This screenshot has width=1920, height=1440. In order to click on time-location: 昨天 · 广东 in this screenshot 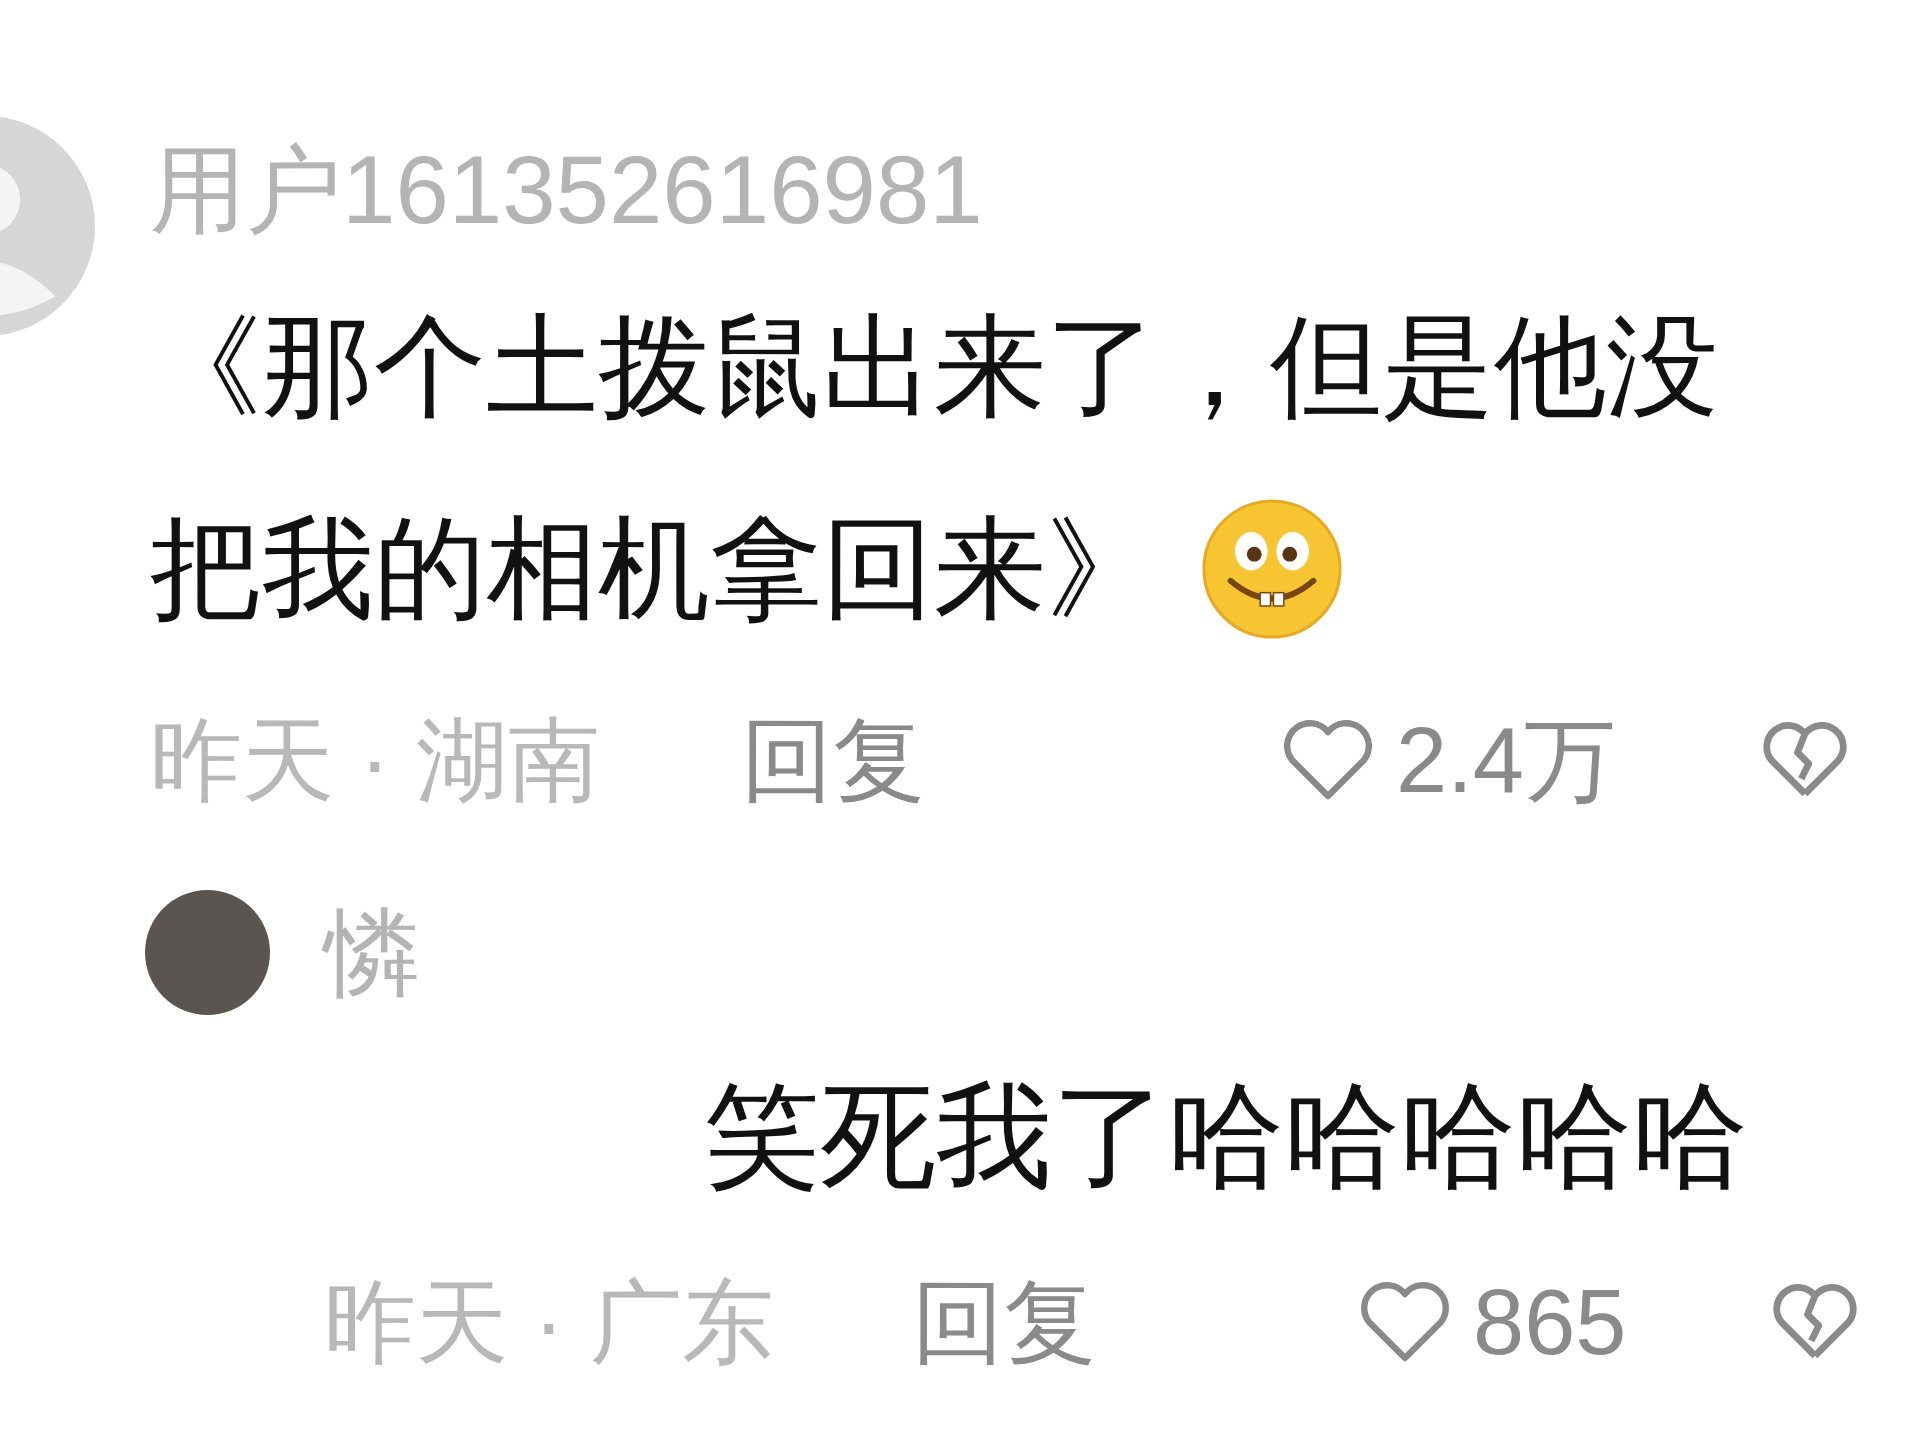, I will do `click(549, 1322)`.